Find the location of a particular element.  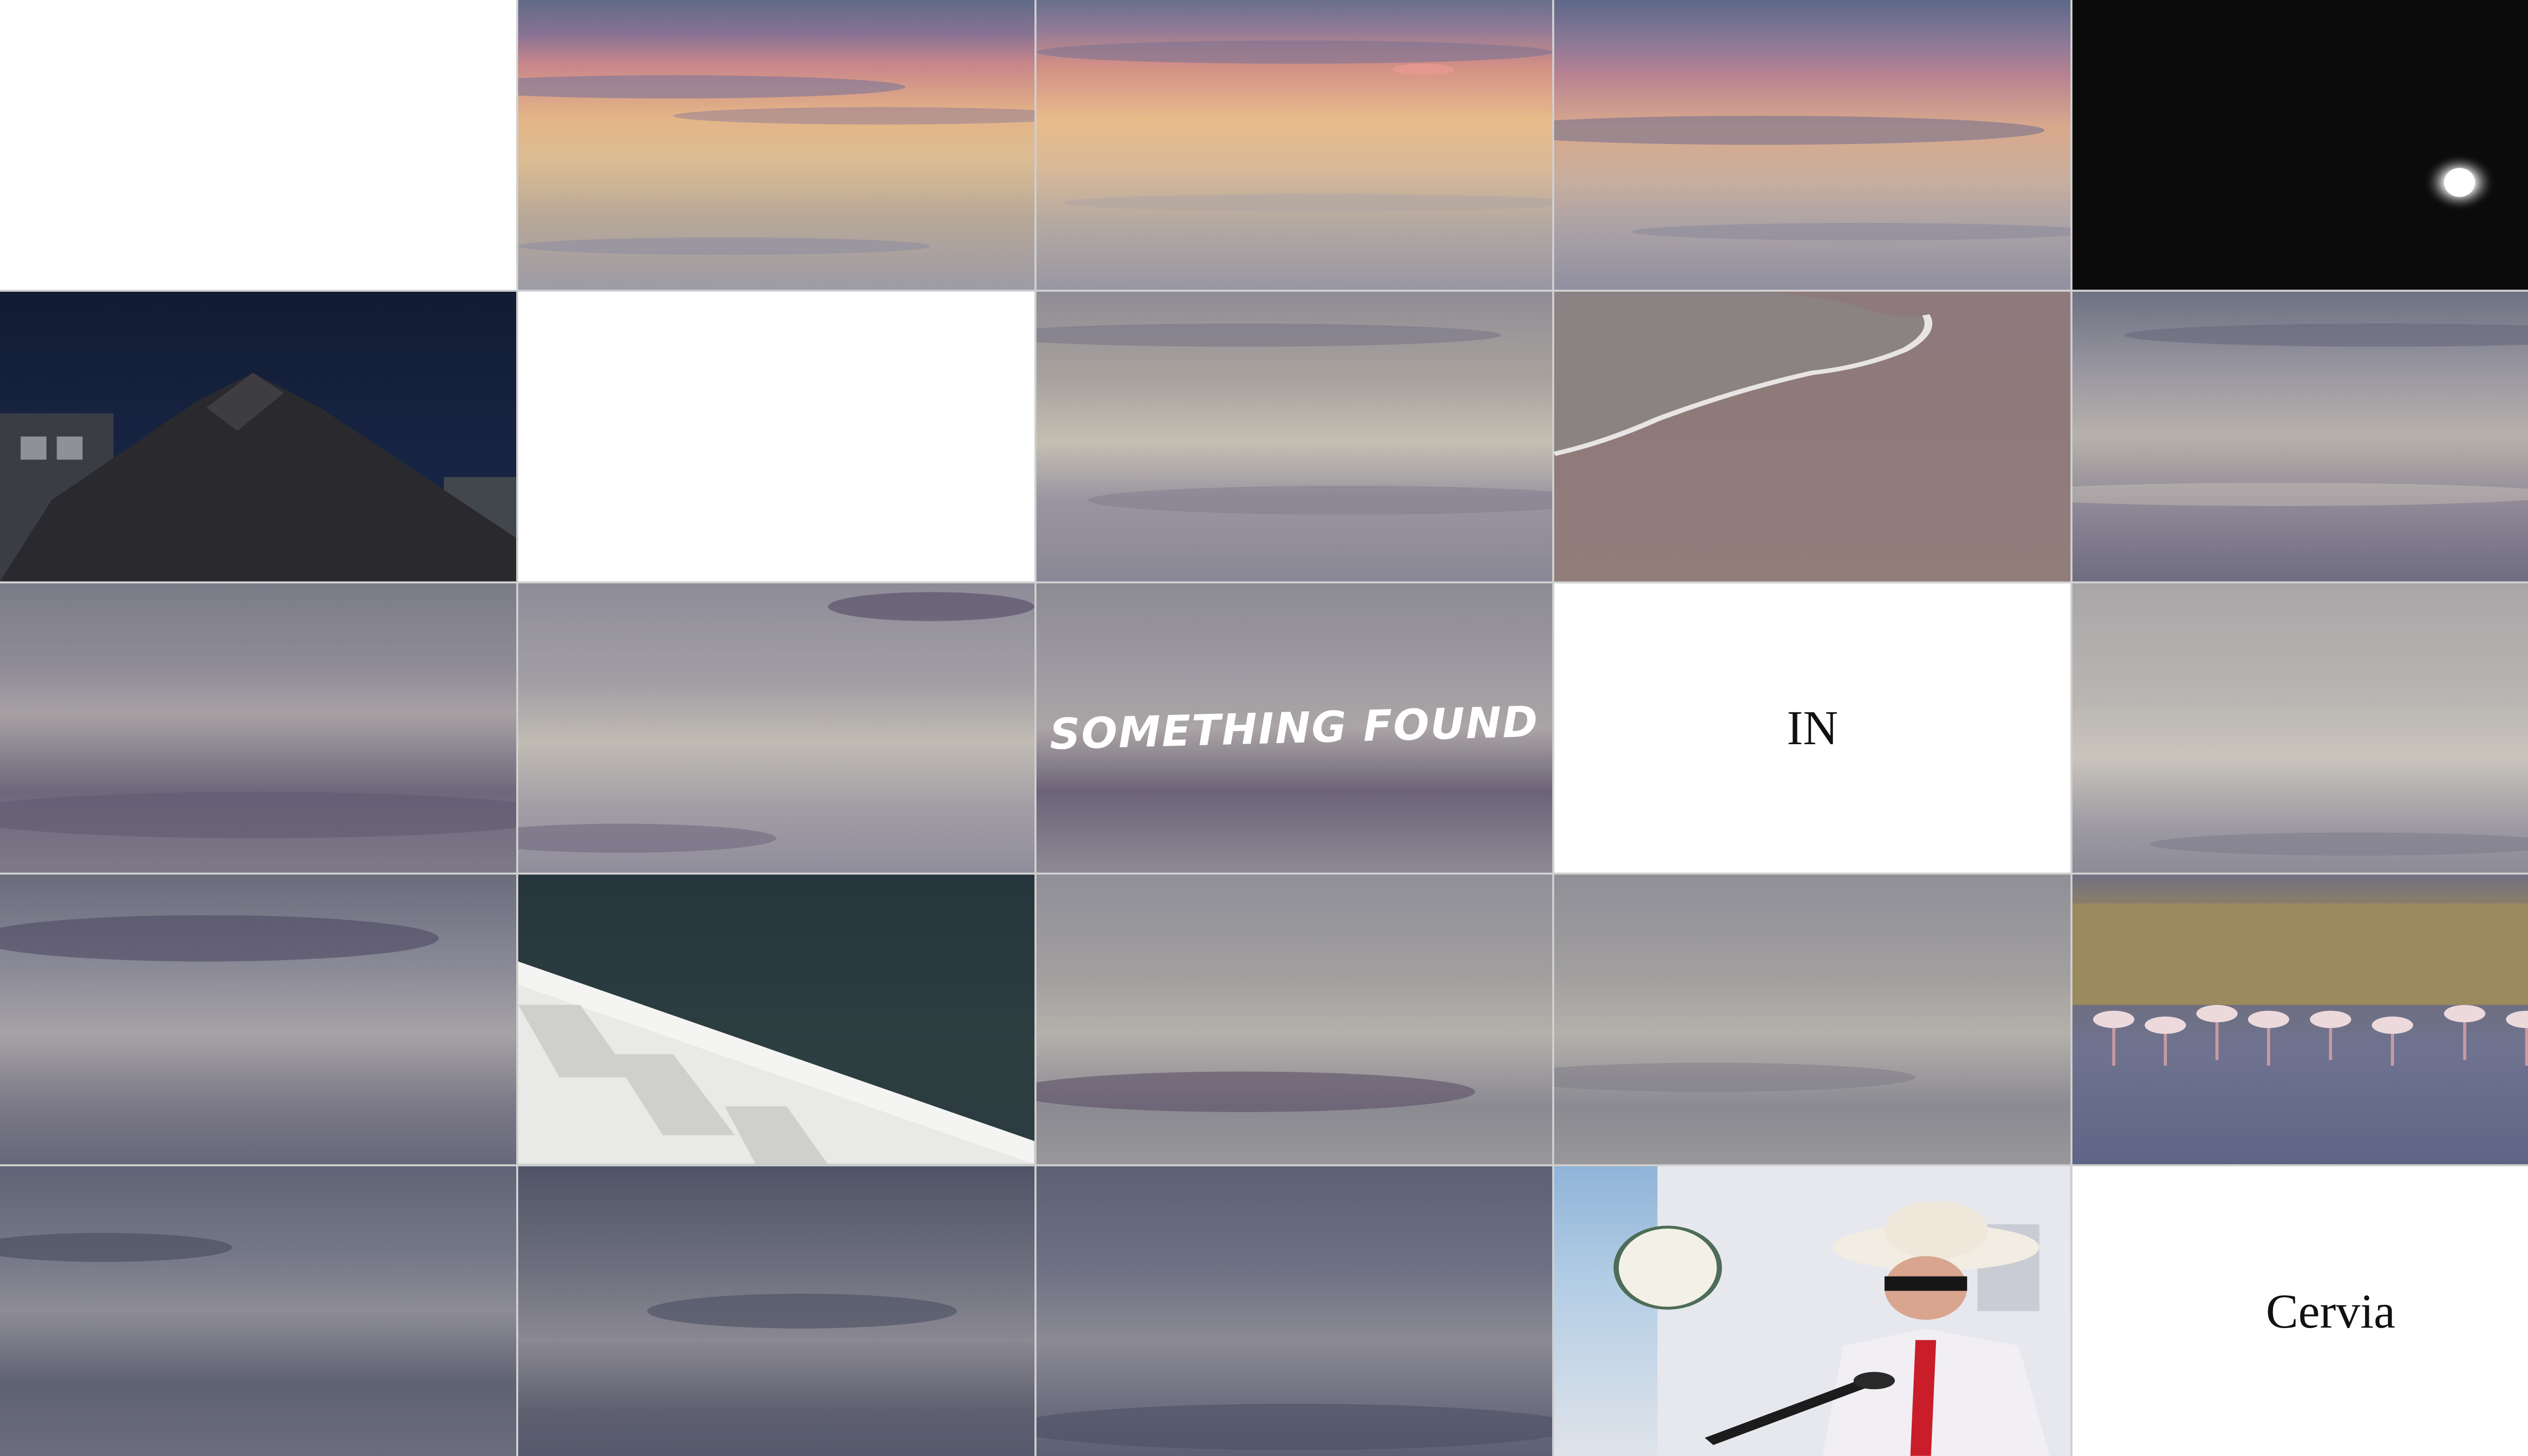

title-in: IN is located at coordinates (1813, 728).